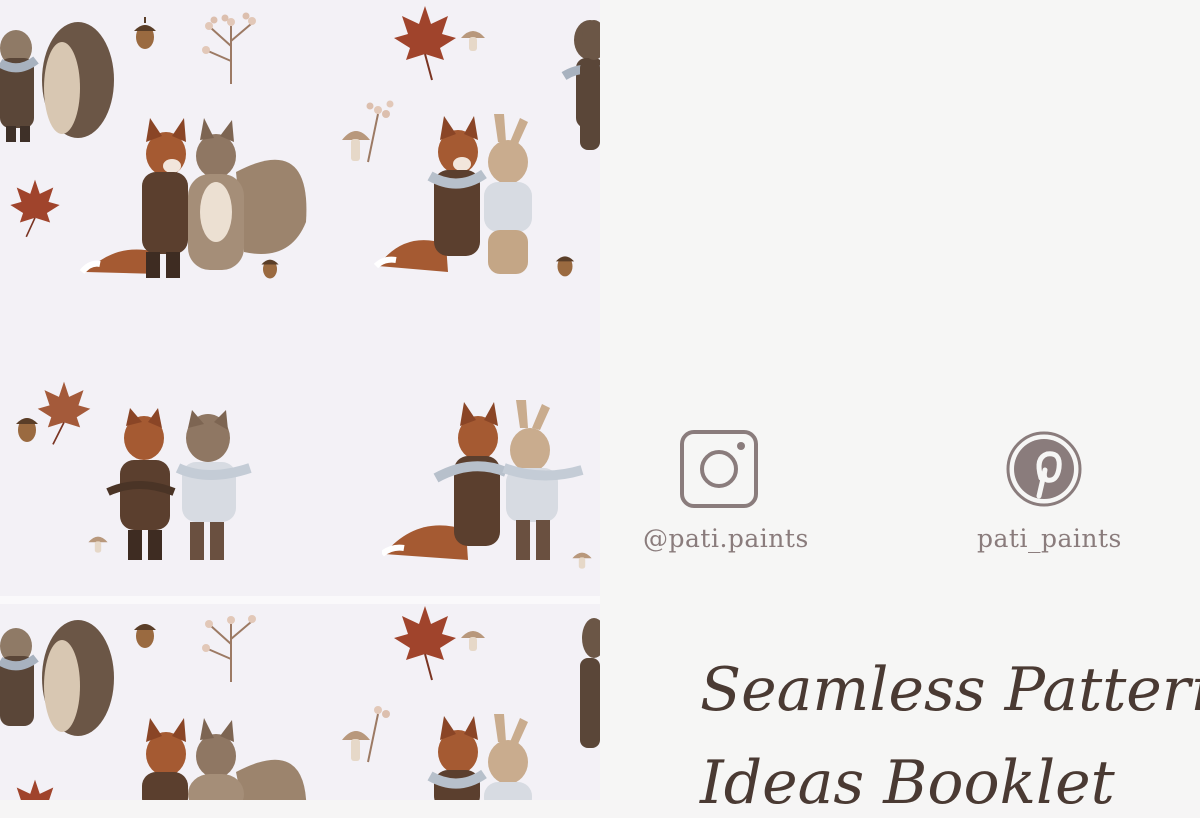 This screenshot has width=1200, height=818. Describe the element at coordinates (950, 690) in the screenshot. I see `title-line-1: Seamless Pattern` at that location.